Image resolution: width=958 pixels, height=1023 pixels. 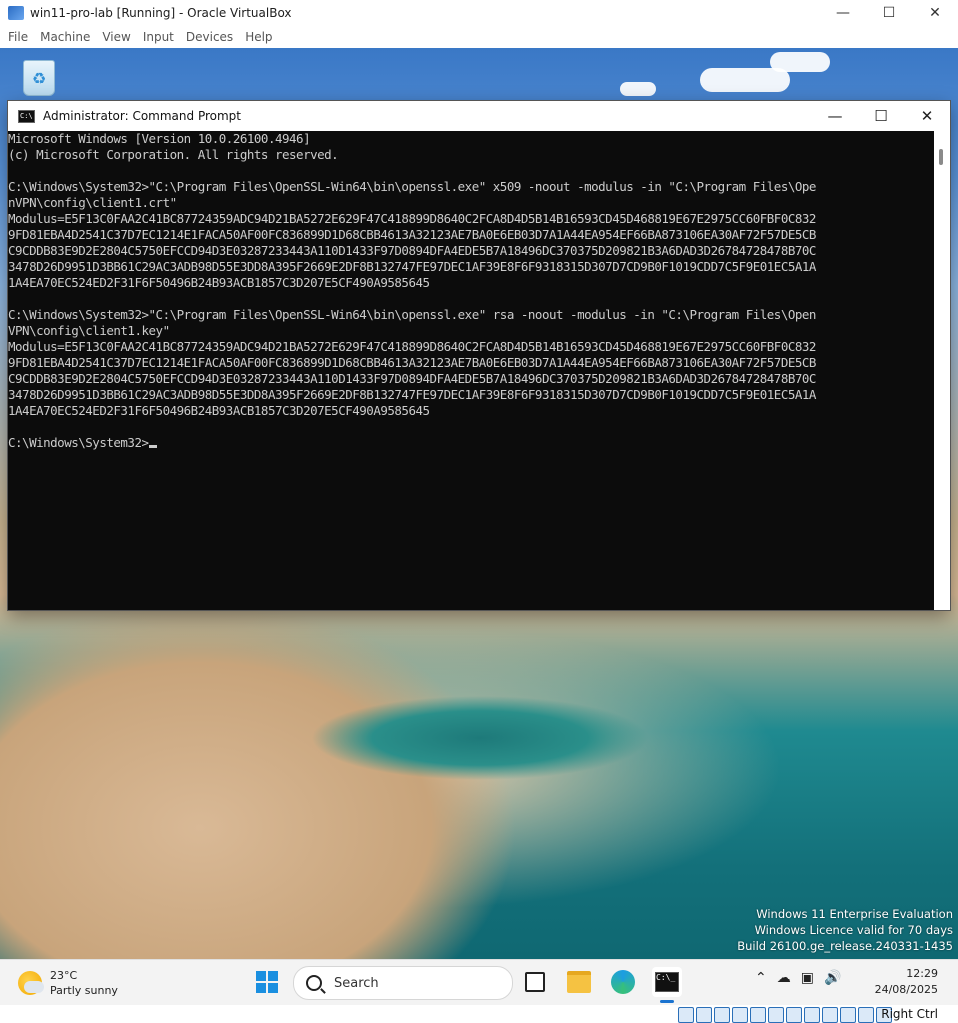 What do you see at coordinates (314, 983) in the screenshot?
I see `search-icon` at bounding box center [314, 983].